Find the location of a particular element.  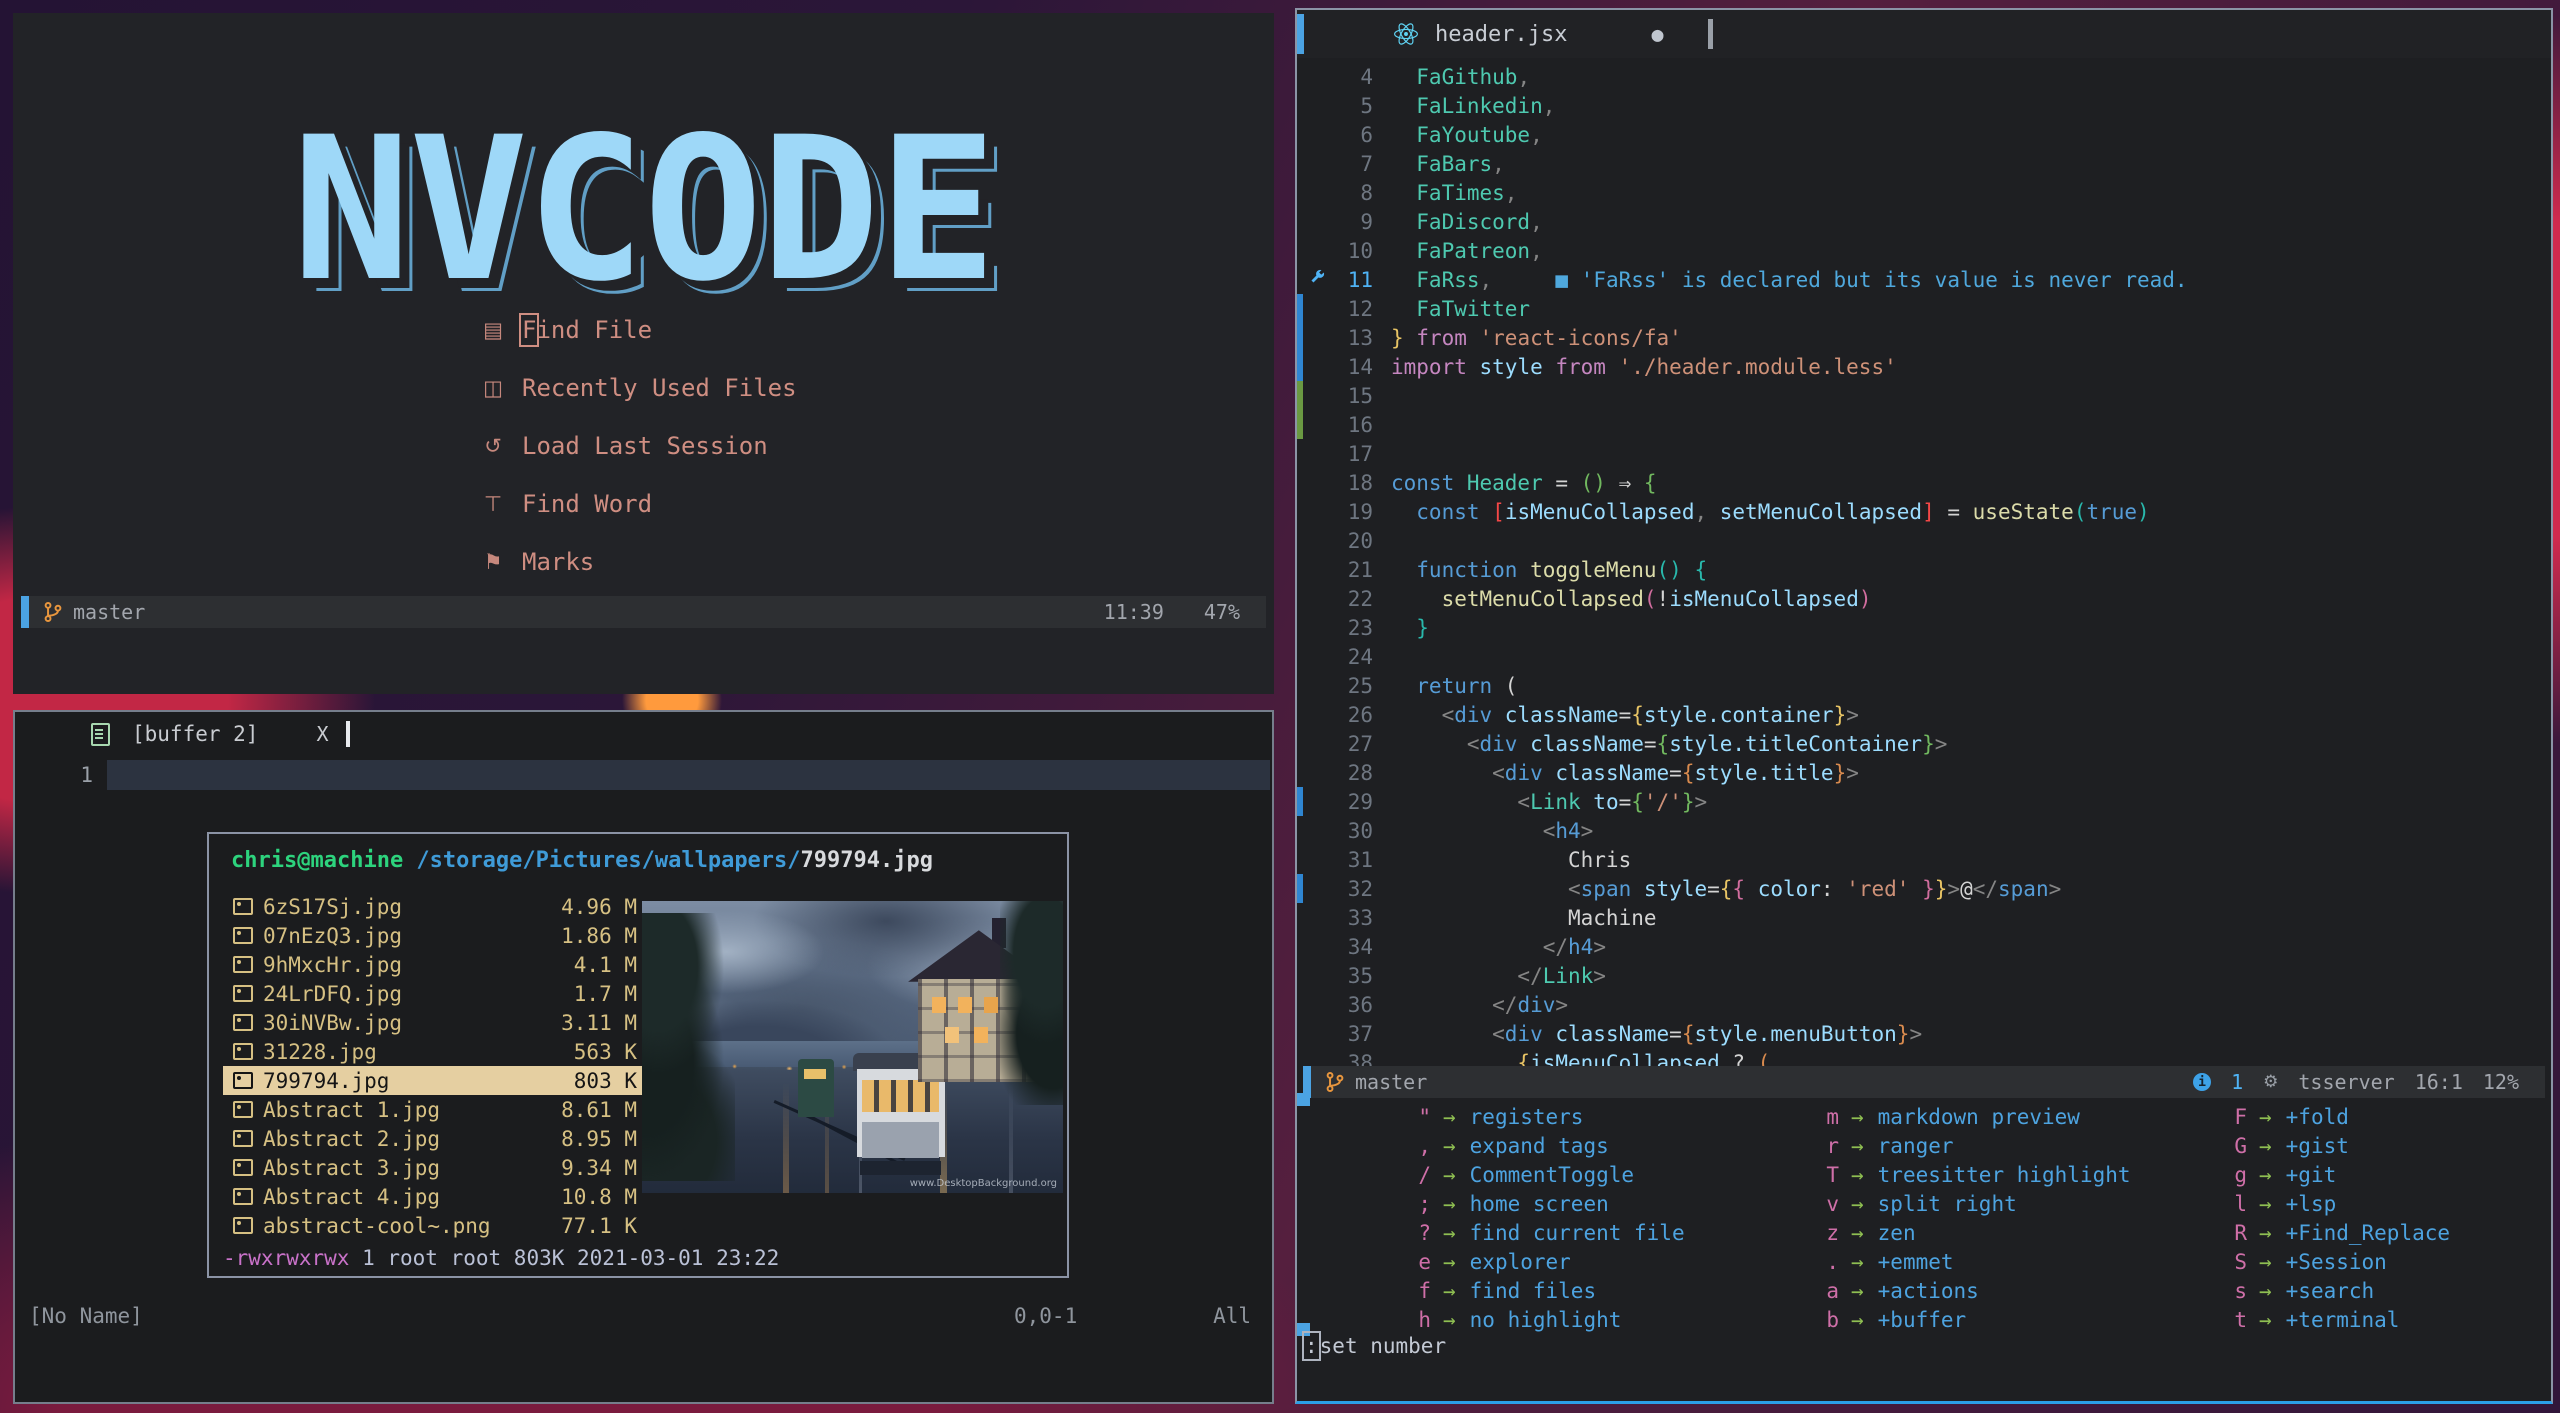

file-name: Abstract 2.jpg is located at coordinates (352, 1138).